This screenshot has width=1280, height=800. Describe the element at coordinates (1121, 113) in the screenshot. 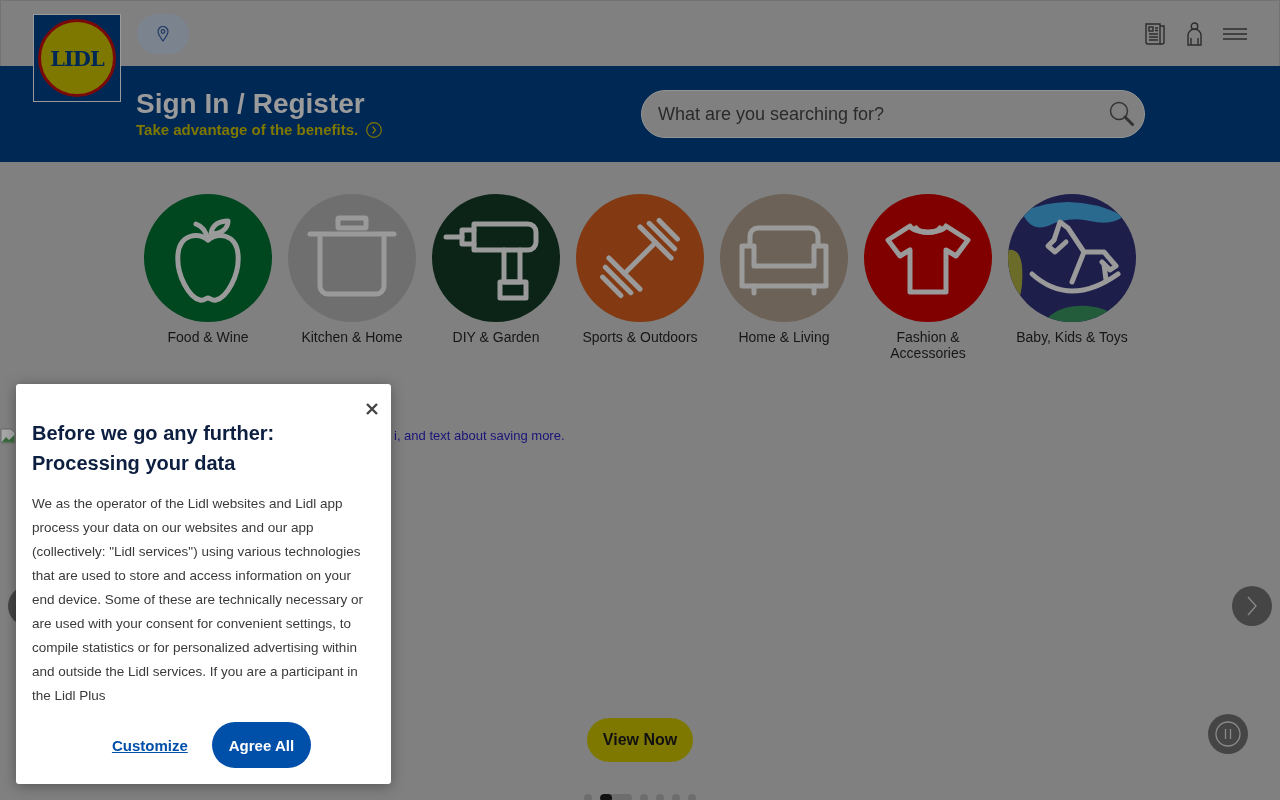

I see `search-icon` at that location.